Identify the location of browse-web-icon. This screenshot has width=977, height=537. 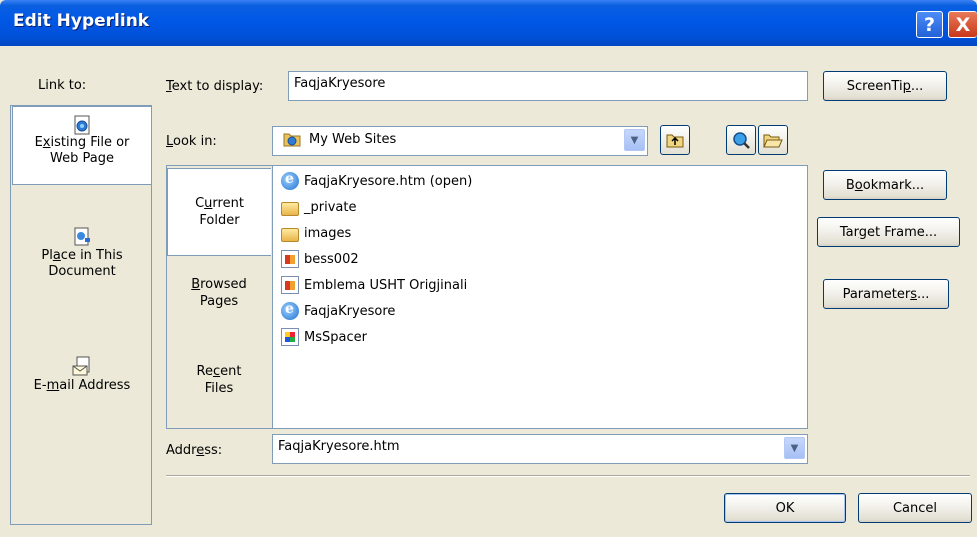
(741, 140).